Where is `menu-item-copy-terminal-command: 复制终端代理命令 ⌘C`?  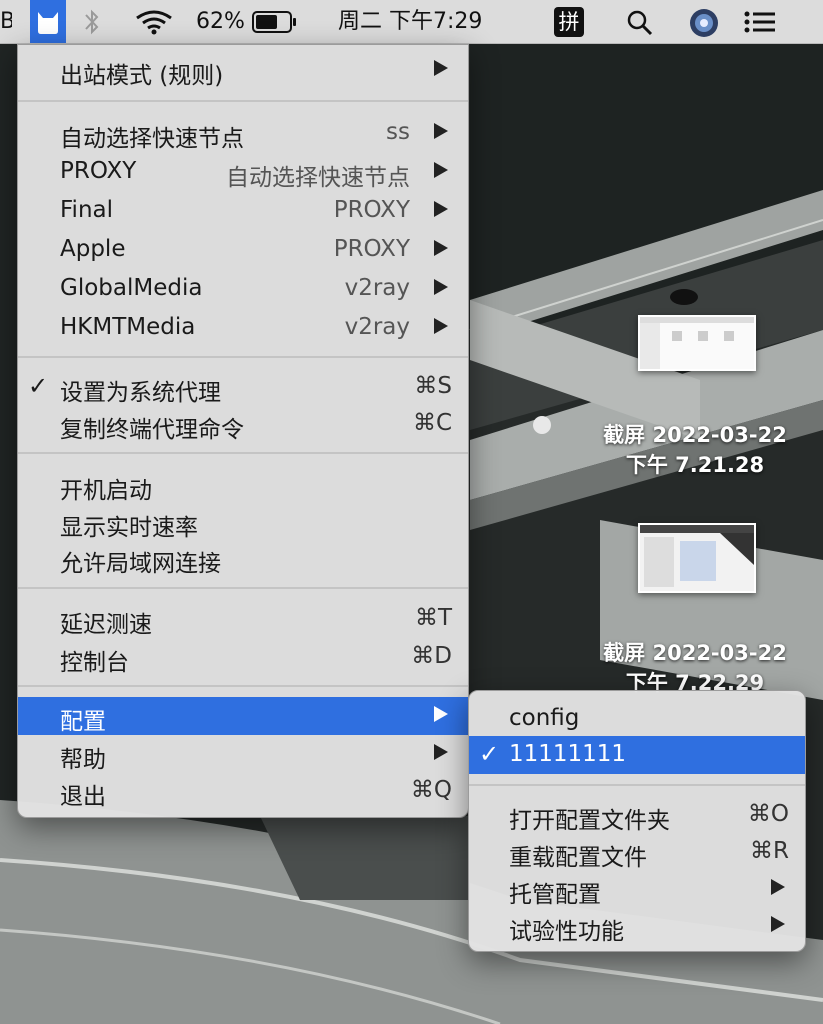 menu-item-copy-terminal-command: 复制终端代理命令 ⌘C is located at coordinates (243, 424).